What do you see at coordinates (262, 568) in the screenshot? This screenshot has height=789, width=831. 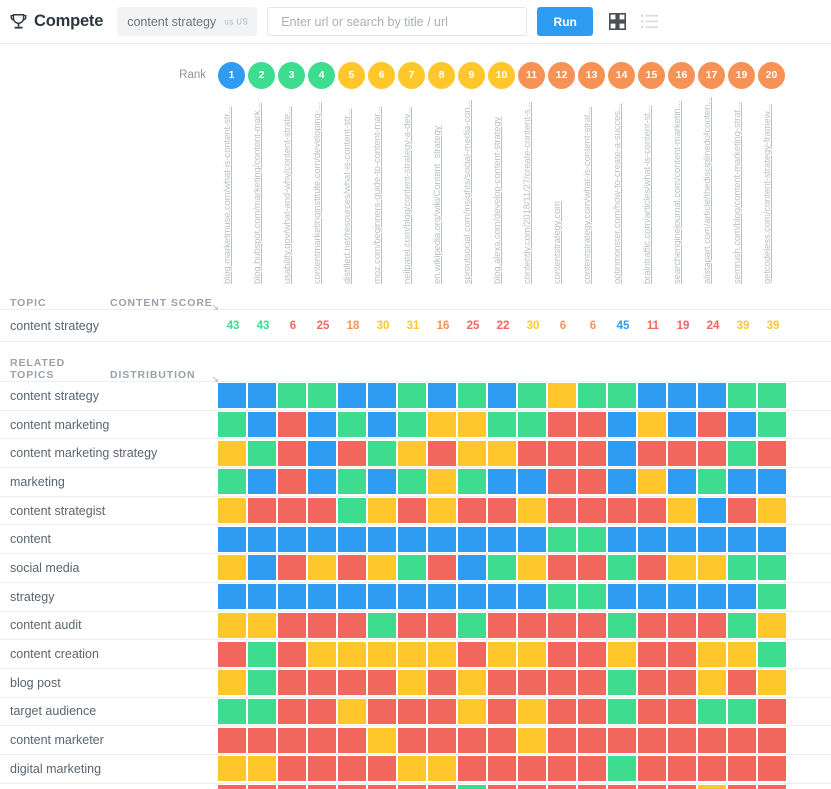 I see `heatmap-cell-r7-c2` at bounding box center [262, 568].